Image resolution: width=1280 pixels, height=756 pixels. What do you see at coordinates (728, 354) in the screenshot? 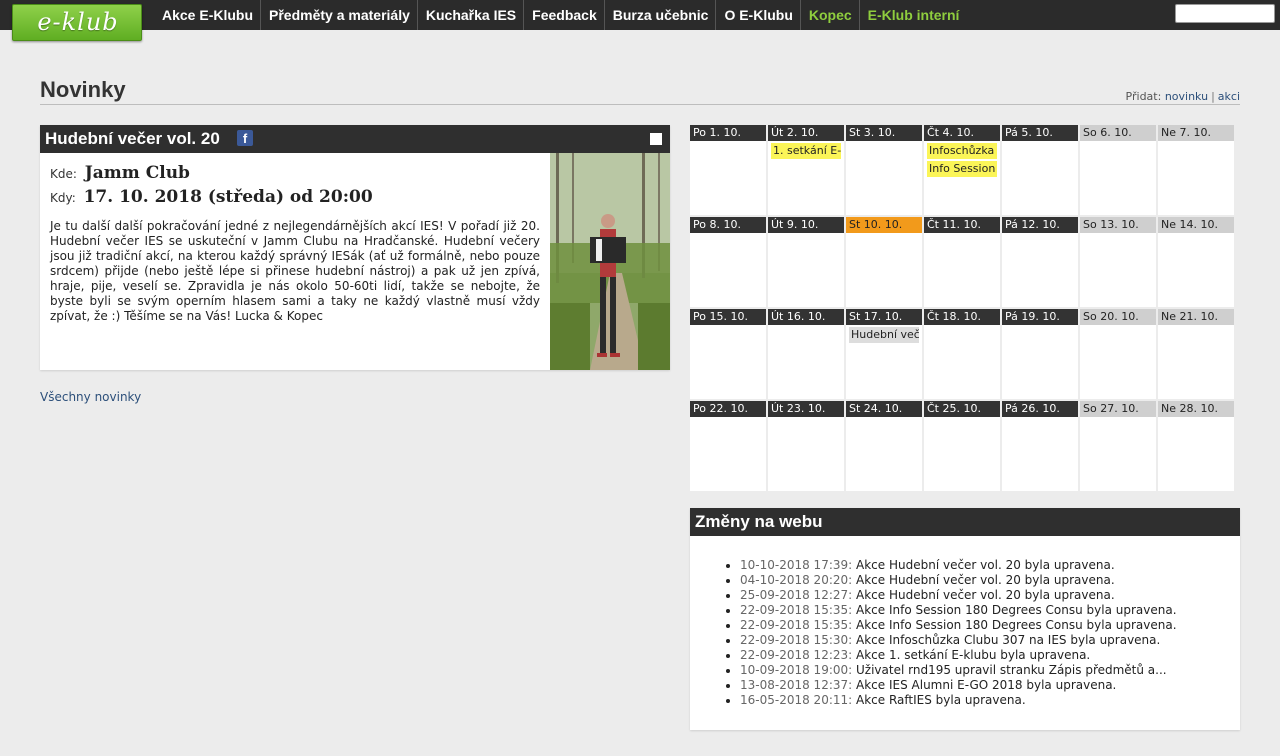
I see `calendar-day: Po 15. 10.` at bounding box center [728, 354].